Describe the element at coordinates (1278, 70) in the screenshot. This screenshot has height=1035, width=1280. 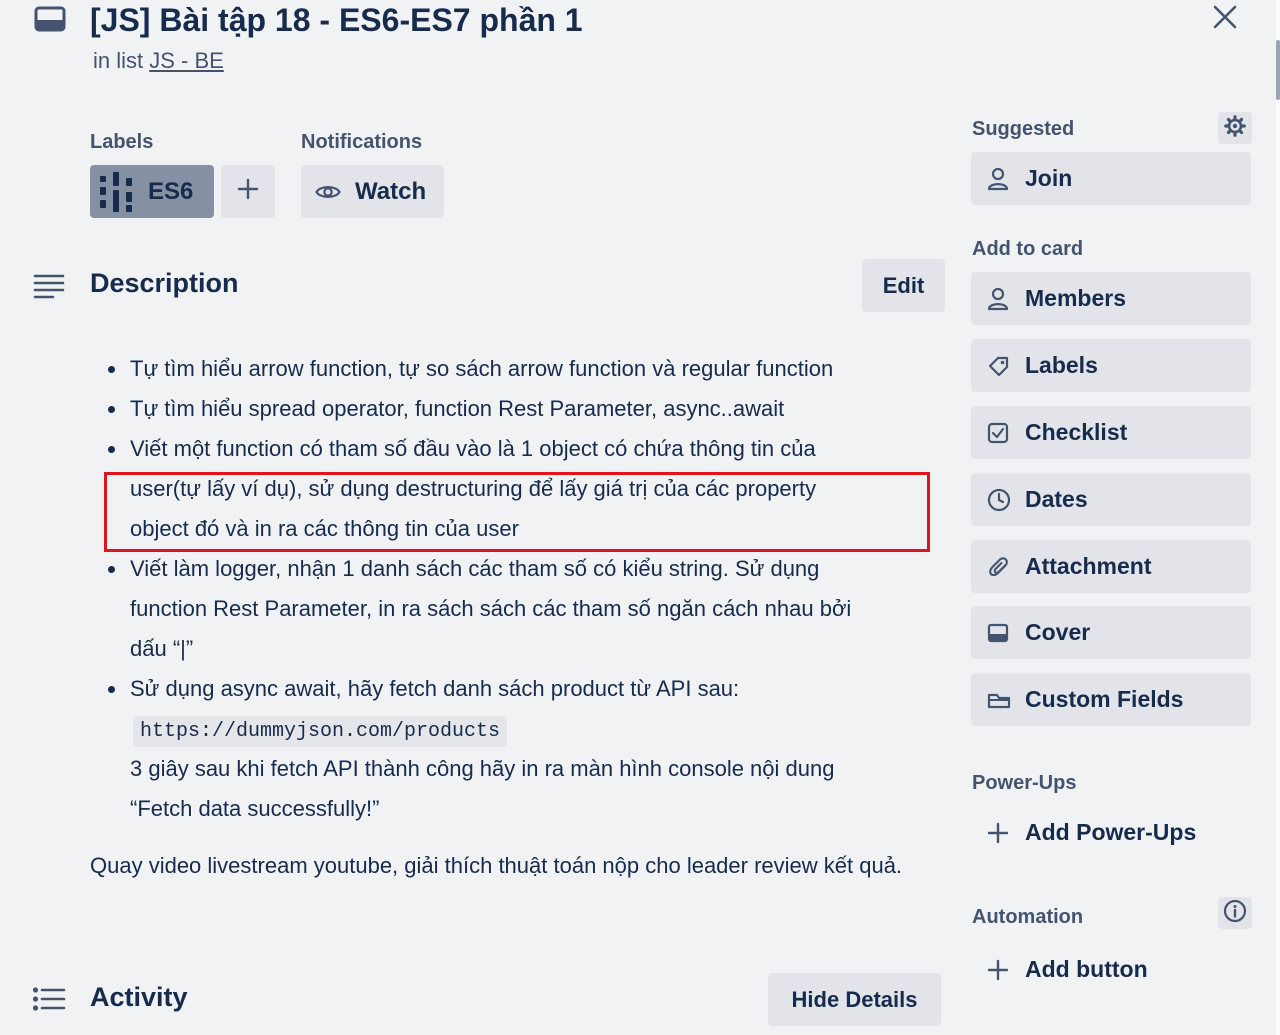
I see `scrollbar-thumb` at that location.